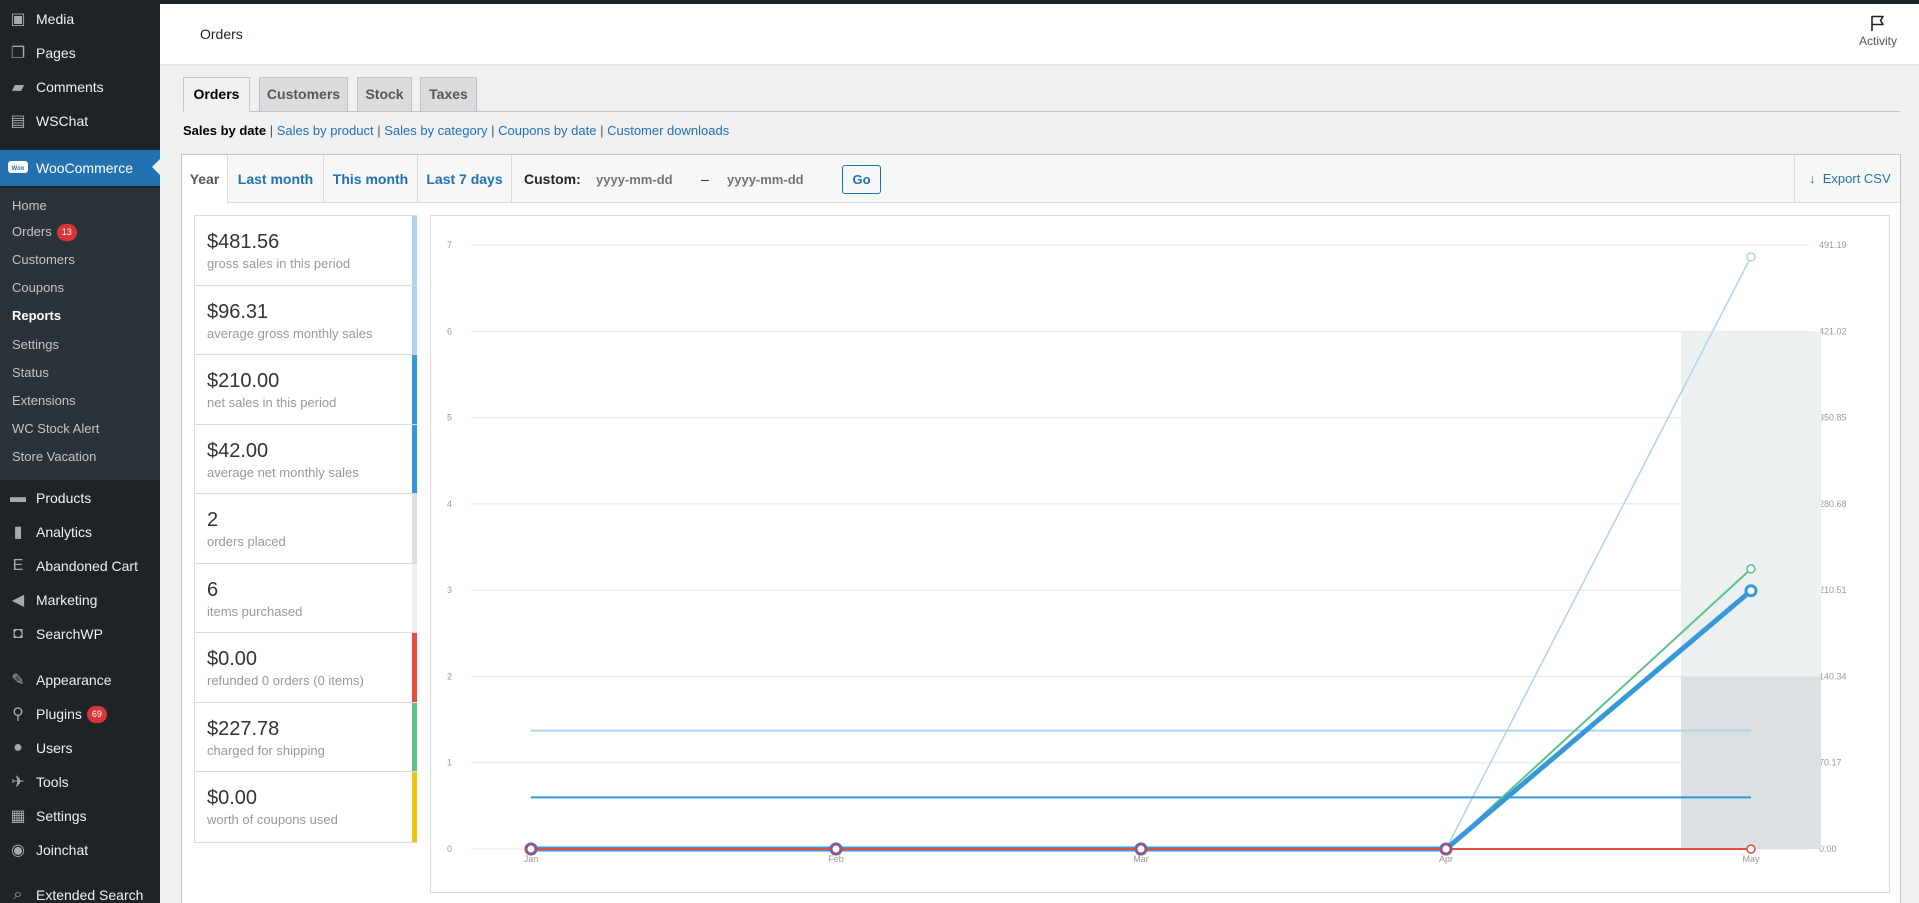  What do you see at coordinates (80, 782) in the screenshot?
I see `menu-tools: ✈ Tools` at bounding box center [80, 782].